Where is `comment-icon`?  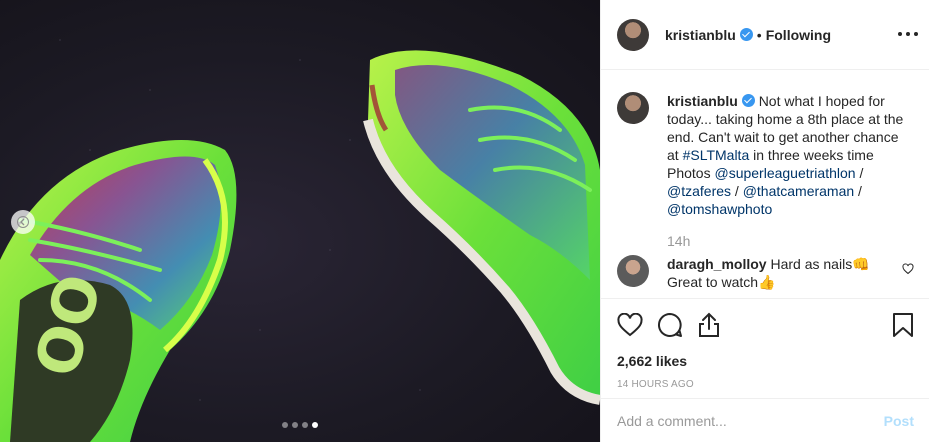
comment-icon is located at coordinates (670, 325).